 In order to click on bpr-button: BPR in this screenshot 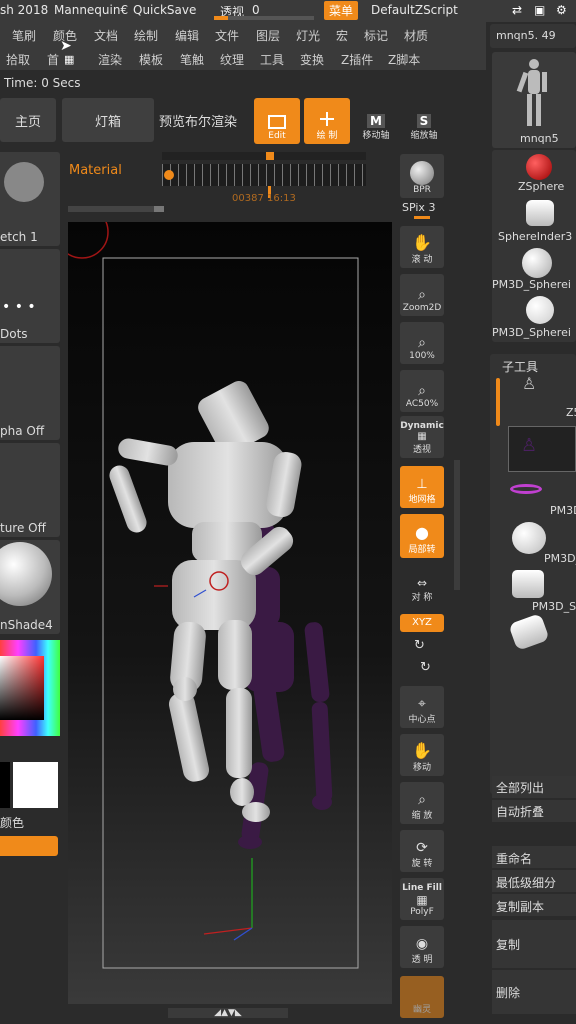, I will do `click(422, 176)`.